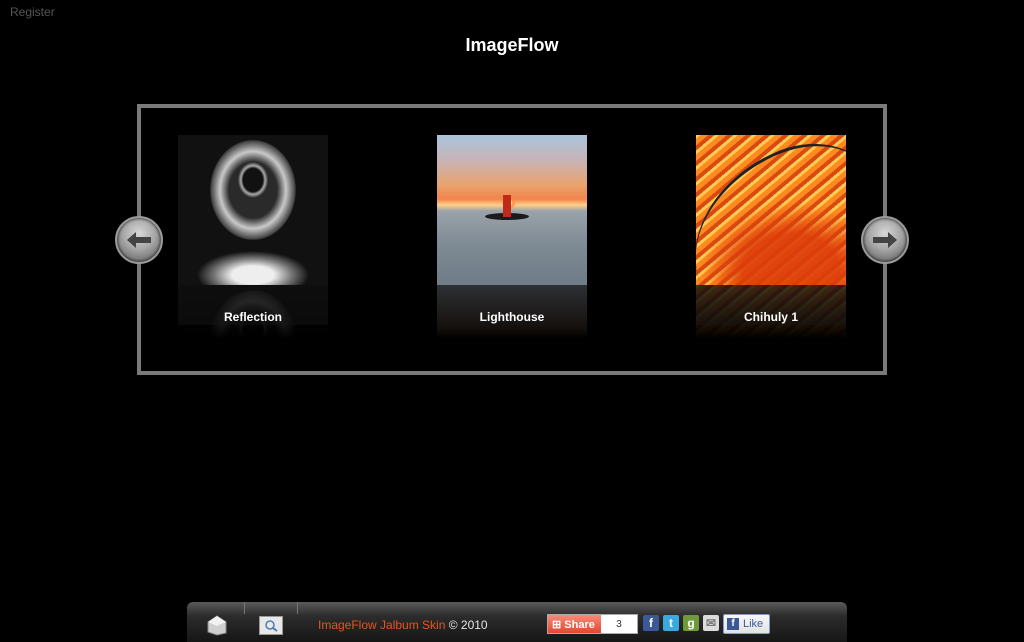 The width and height of the screenshot is (1024, 642). I want to click on gallery-item-lighthouse: Lighthouse, so click(512, 240).